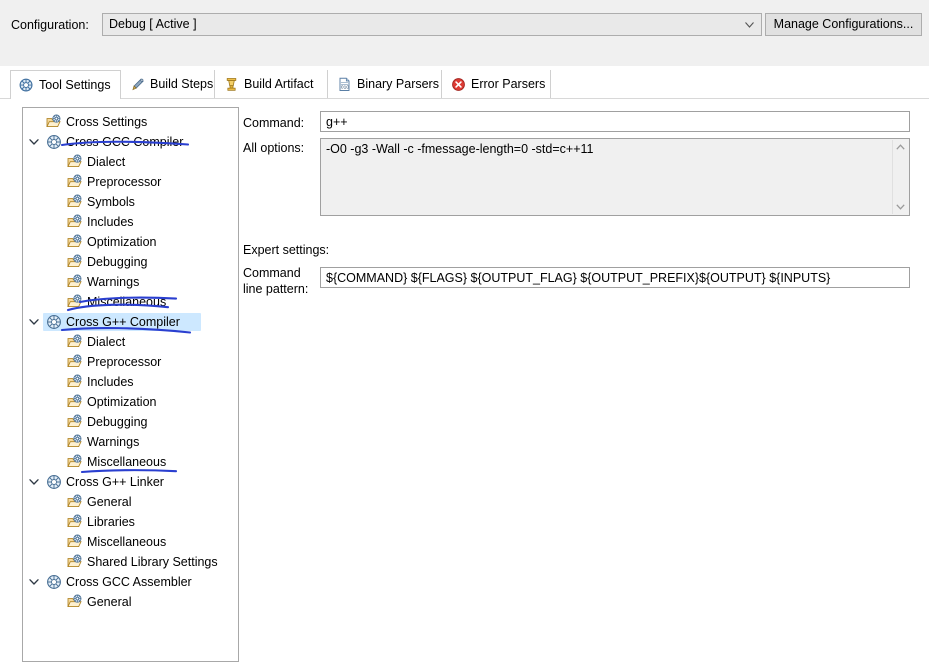  I want to click on tree-item-shared-library-settings: Shared Library Settings, so click(130, 562).